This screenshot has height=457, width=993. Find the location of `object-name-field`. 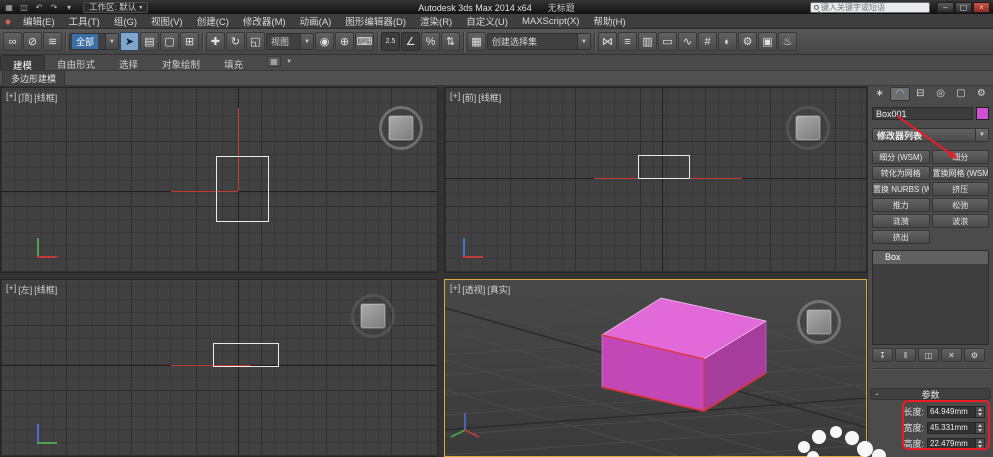

object-name-field is located at coordinates (922, 113).